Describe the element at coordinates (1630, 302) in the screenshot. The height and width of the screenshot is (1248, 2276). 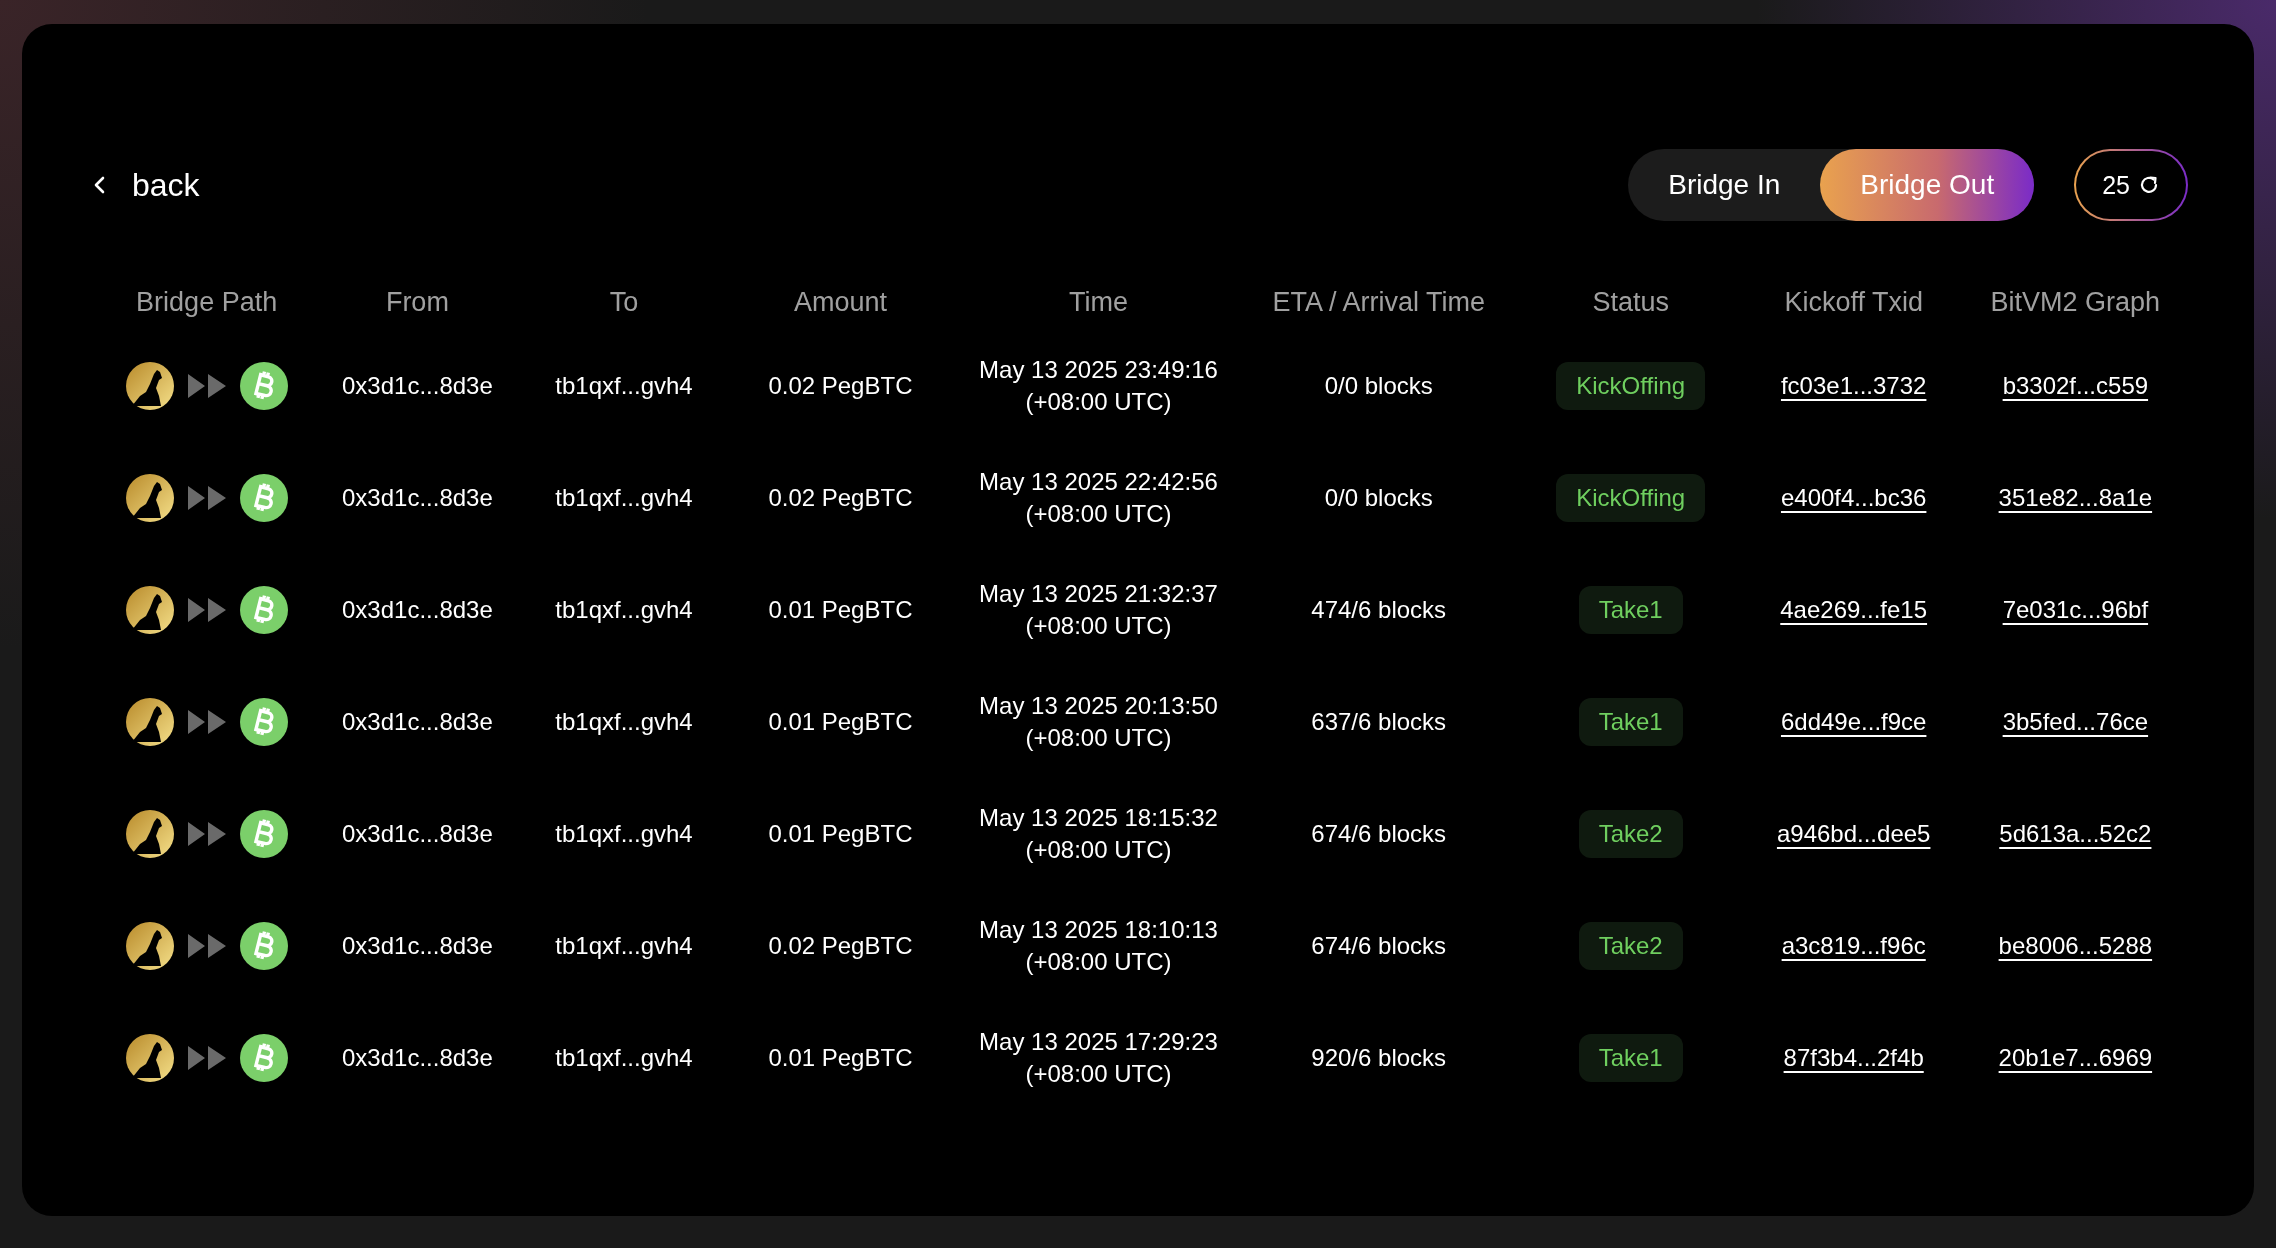
I see `column-header: Status` at that location.